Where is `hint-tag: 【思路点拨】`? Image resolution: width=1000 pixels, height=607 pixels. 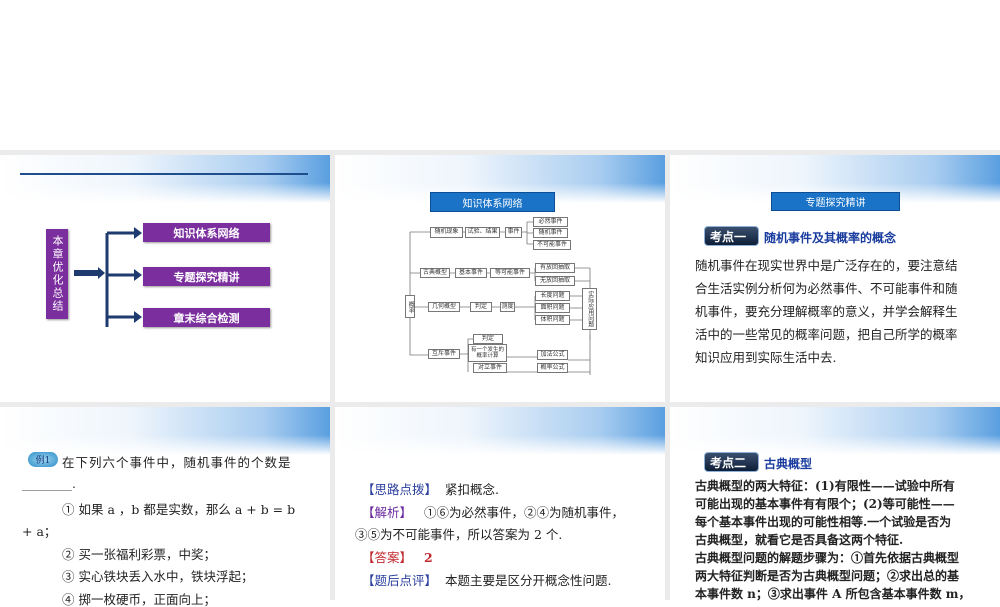
hint-tag: 【思路点拨】 is located at coordinates (400, 489).